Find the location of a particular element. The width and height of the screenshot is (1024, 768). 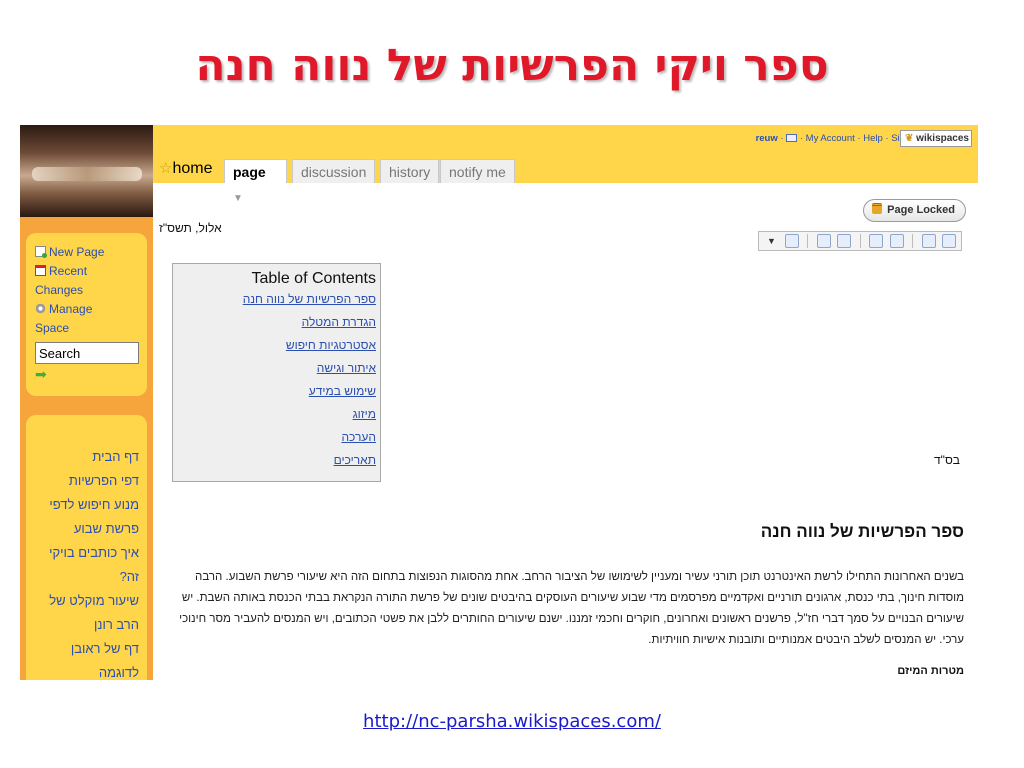

nav-link: דף של ראובן is located at coordinates (84, 649).